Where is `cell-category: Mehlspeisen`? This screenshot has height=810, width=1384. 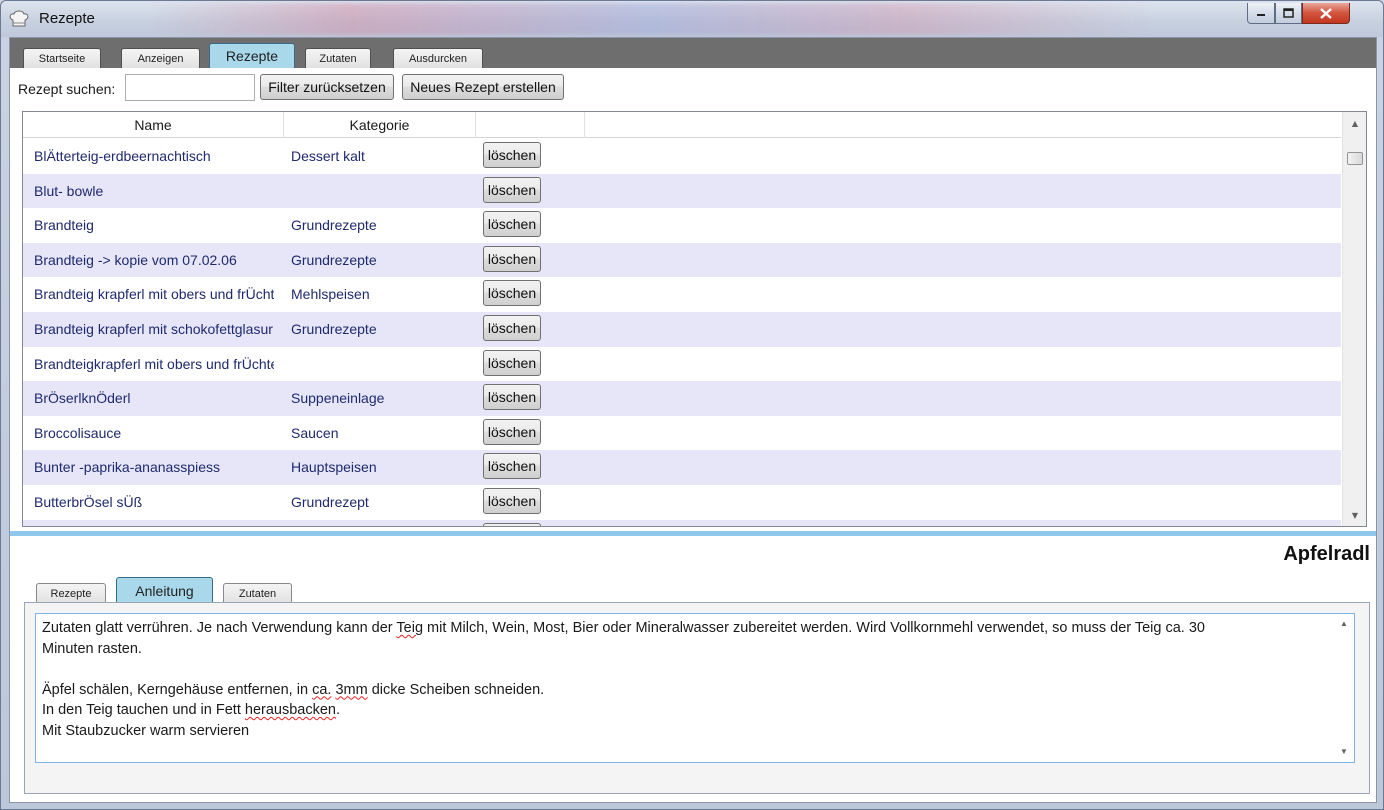 cell-category: Mehlspeisen is located at coordinates (330, 294).